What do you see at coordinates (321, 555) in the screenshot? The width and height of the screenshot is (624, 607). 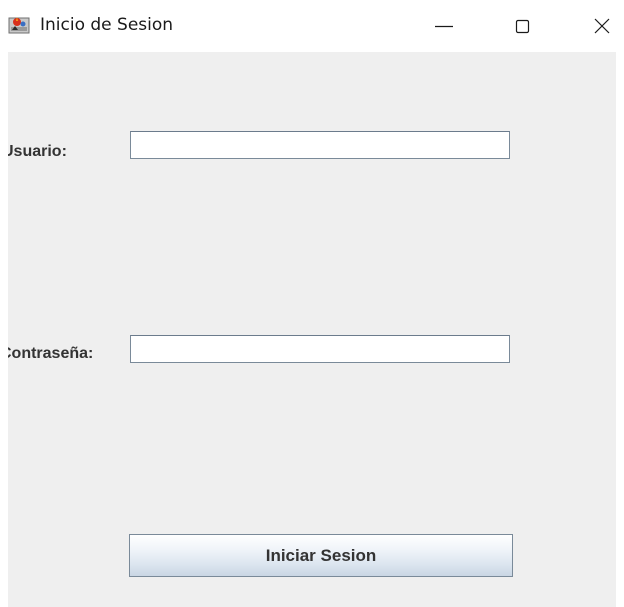 I see `login-button: Iniciar Sesion` at bounding box center [321, 555].